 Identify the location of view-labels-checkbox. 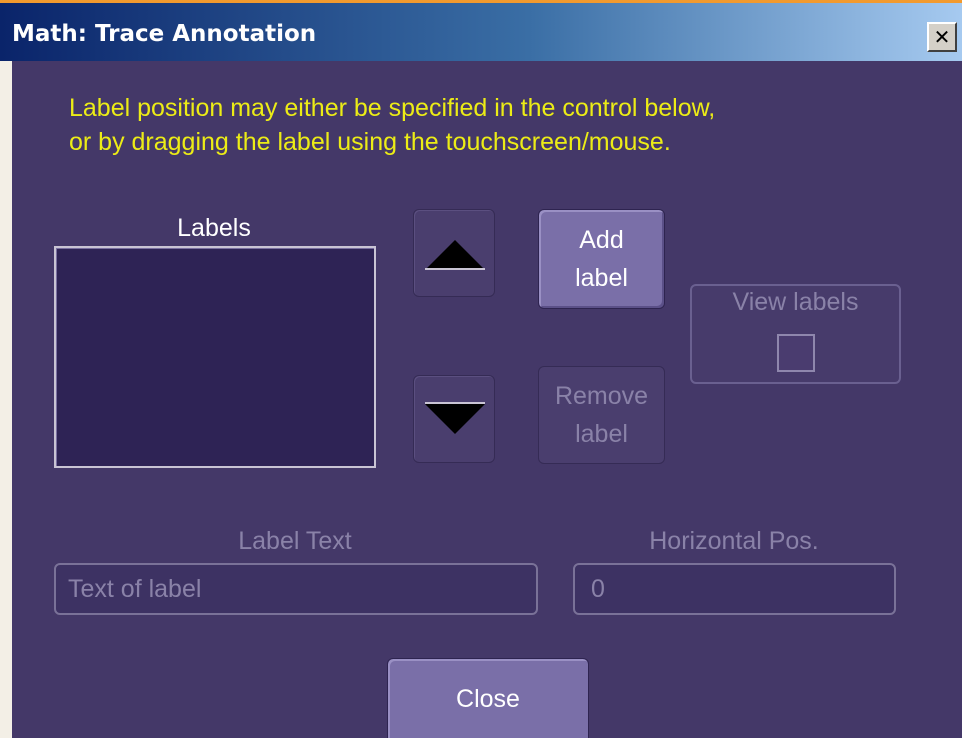
(796, 353).